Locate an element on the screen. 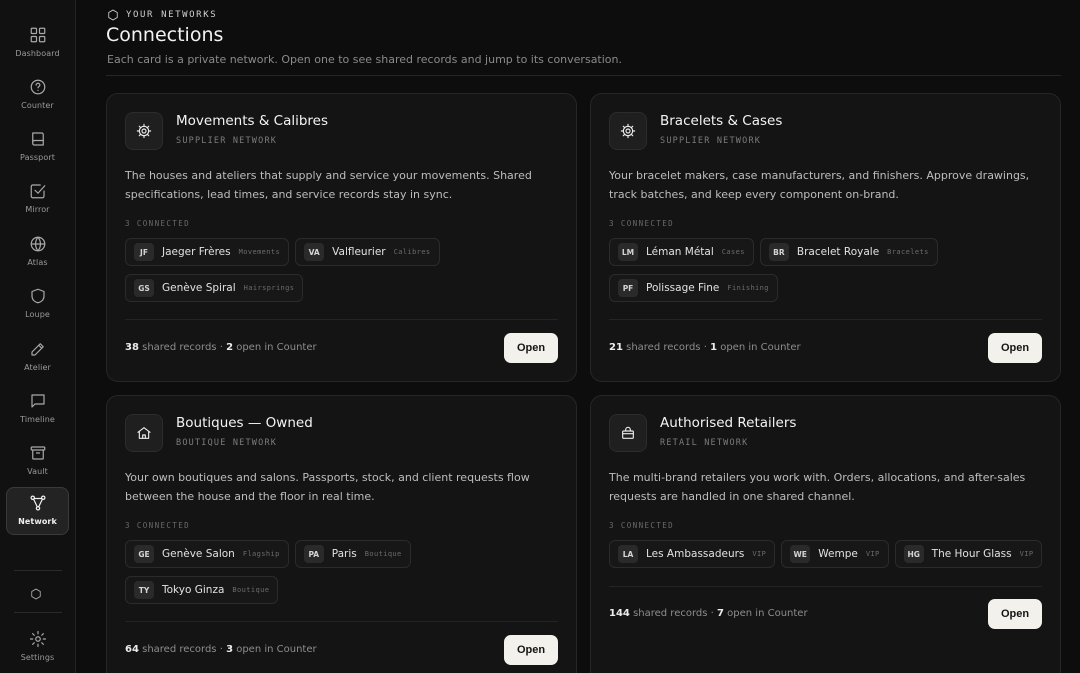  member-list: GS Genève Spiral Hairsprings is located at coordinates (214, 288).